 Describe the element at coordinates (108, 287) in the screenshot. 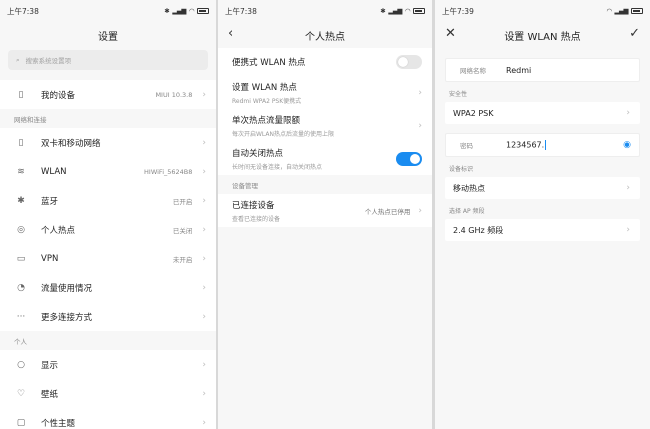

I see `sidebar-item-data-usage: ◔ 流量使用情况 ›` at that location.